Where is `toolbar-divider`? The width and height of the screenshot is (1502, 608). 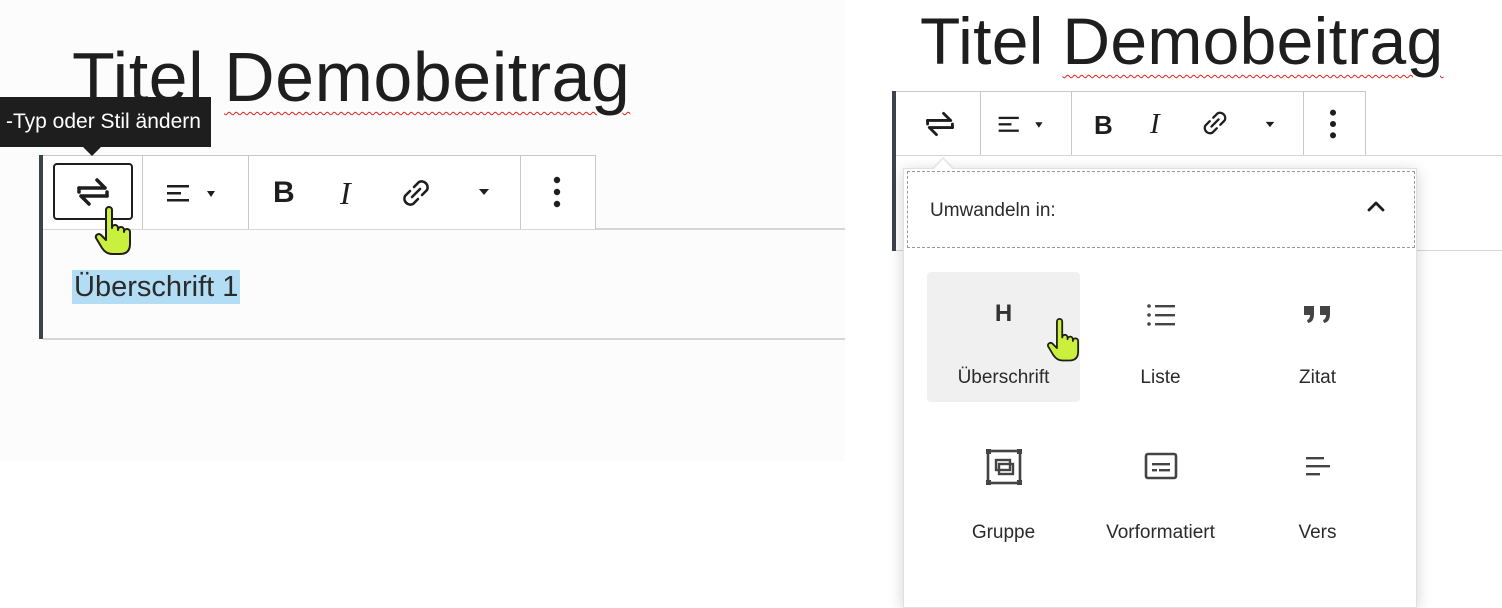
toolbar-divider is located at coordinates (1199, 155).